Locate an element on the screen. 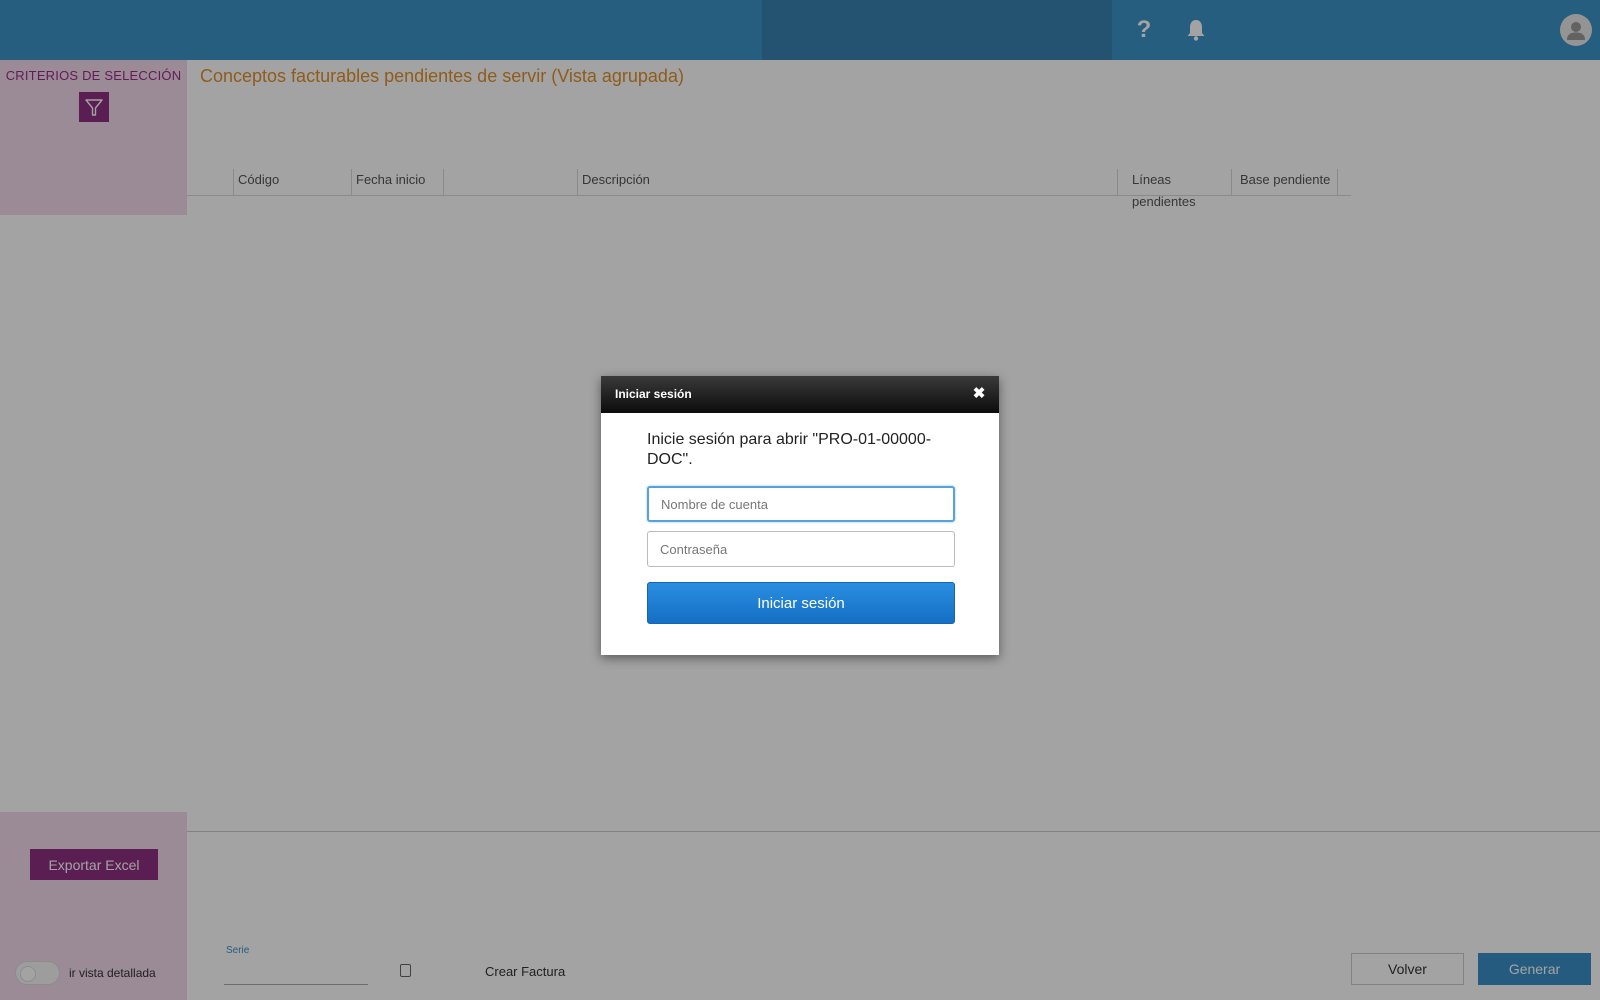 The height and width of the screenshot is (1000, 1600). close-icon: ✖ is located at coordinates (979, 394).